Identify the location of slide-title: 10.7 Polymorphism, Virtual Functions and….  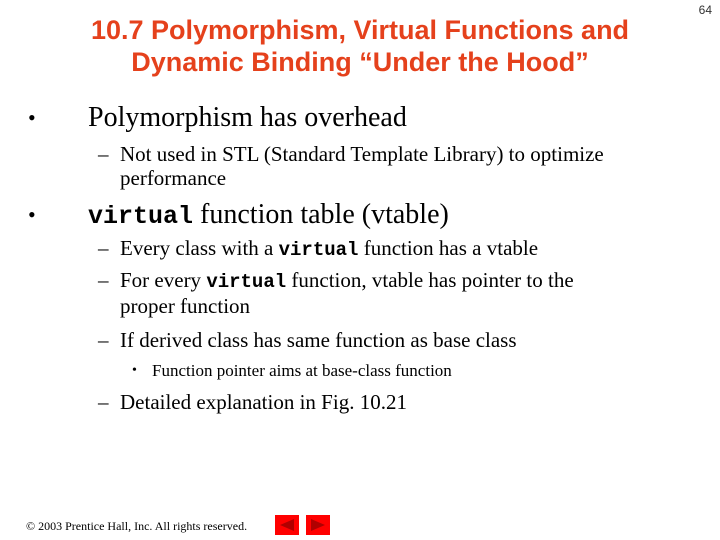
(360, 46).